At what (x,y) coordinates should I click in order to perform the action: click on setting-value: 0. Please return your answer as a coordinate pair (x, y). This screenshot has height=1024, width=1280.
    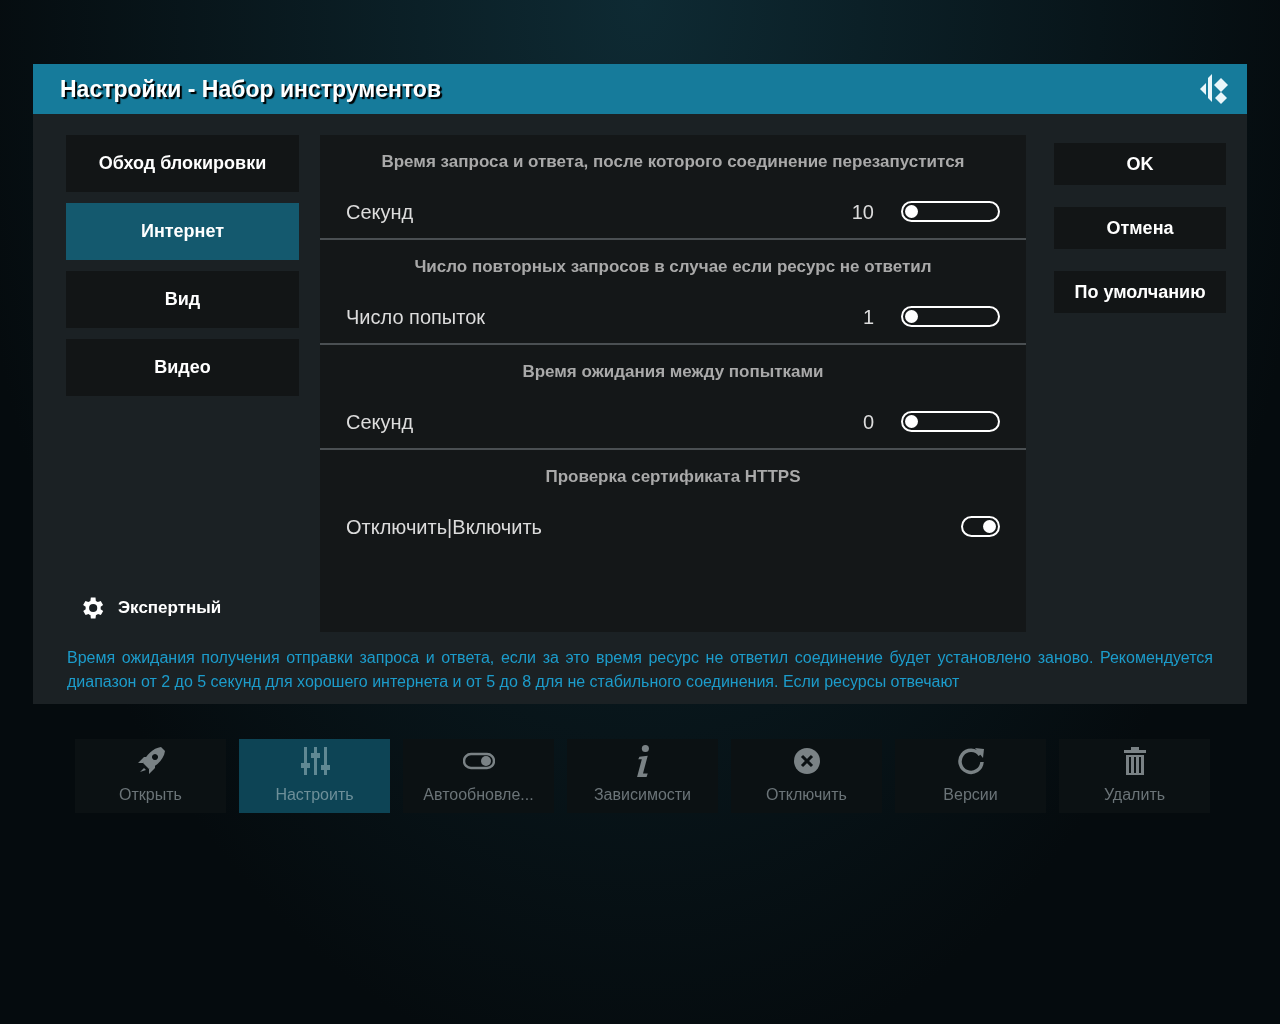
    Looking at the image, I should click on (868, 422).